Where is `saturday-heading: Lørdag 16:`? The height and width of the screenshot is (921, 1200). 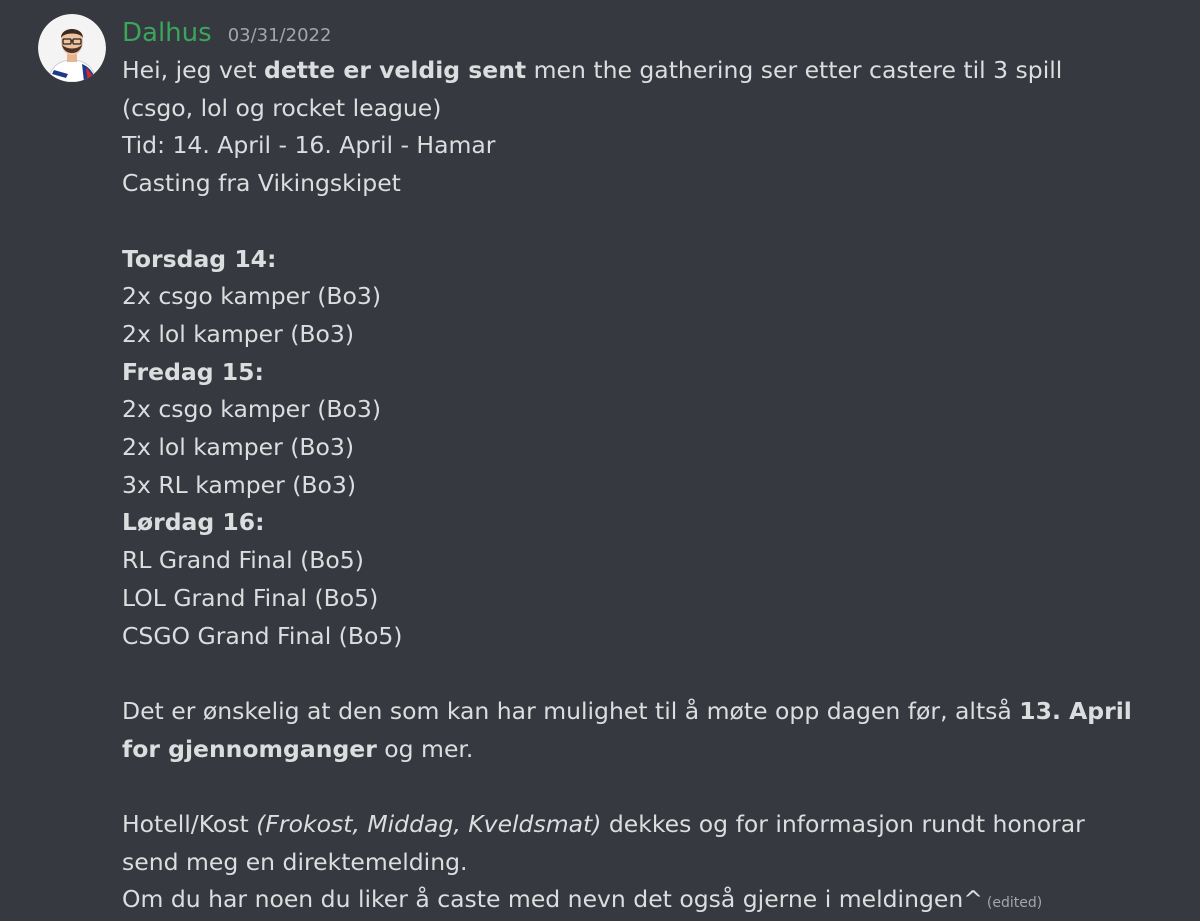 saturday-heading: Lørdag 16: is located at coordinates (193, 522).